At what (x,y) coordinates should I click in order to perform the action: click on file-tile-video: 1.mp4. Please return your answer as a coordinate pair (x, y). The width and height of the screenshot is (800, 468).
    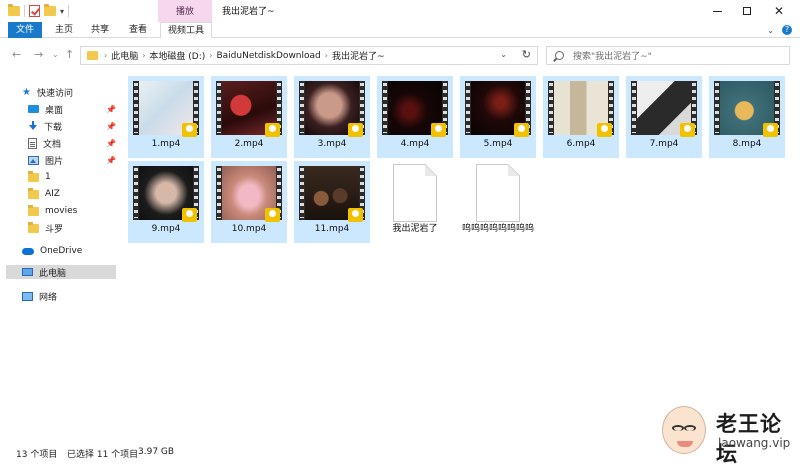
    Looking at the image, I should click on (166, 117).